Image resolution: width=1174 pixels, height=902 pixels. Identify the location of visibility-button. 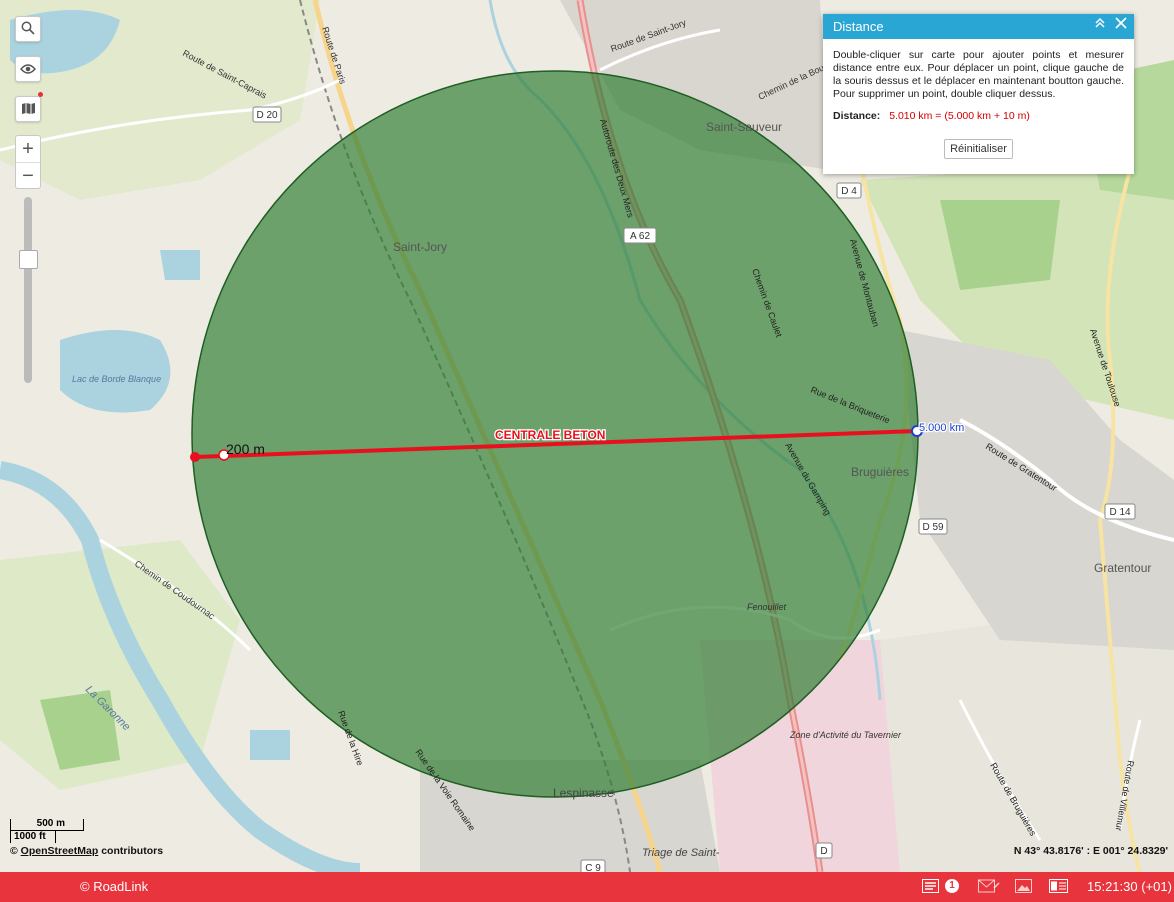
(28, 69).